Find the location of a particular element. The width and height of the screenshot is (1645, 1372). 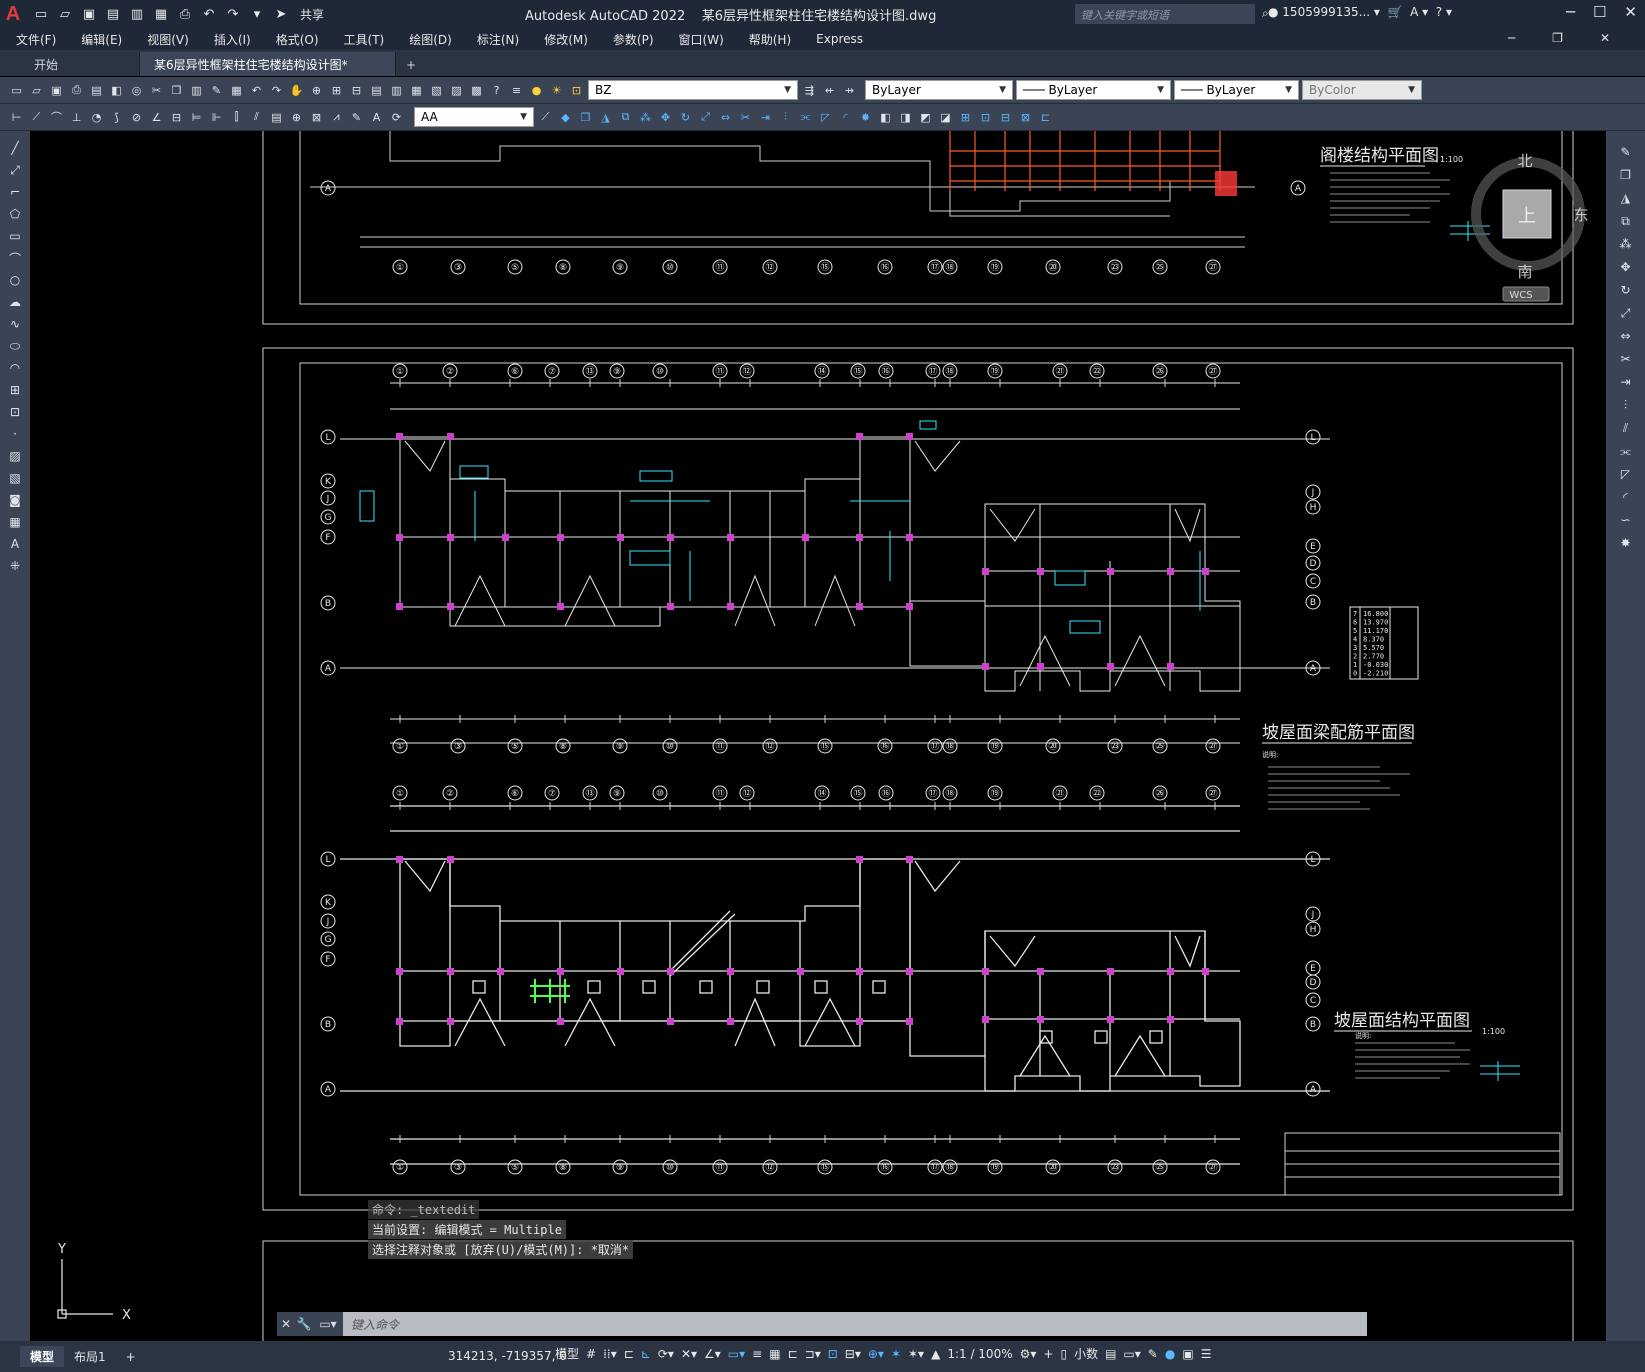

offset-icon: ⧉ is located at coordinates (625, 117).